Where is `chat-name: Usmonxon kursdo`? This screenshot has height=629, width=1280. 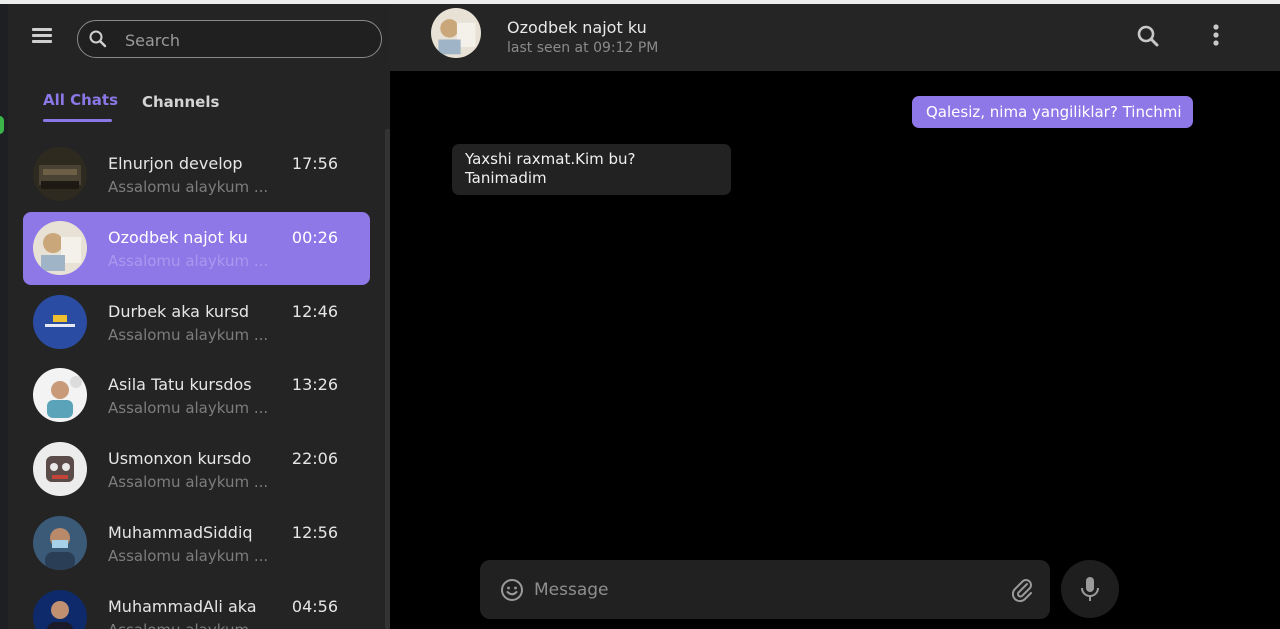 chat-name: Usmonxon kursdo is located at coordinates (180, 458).